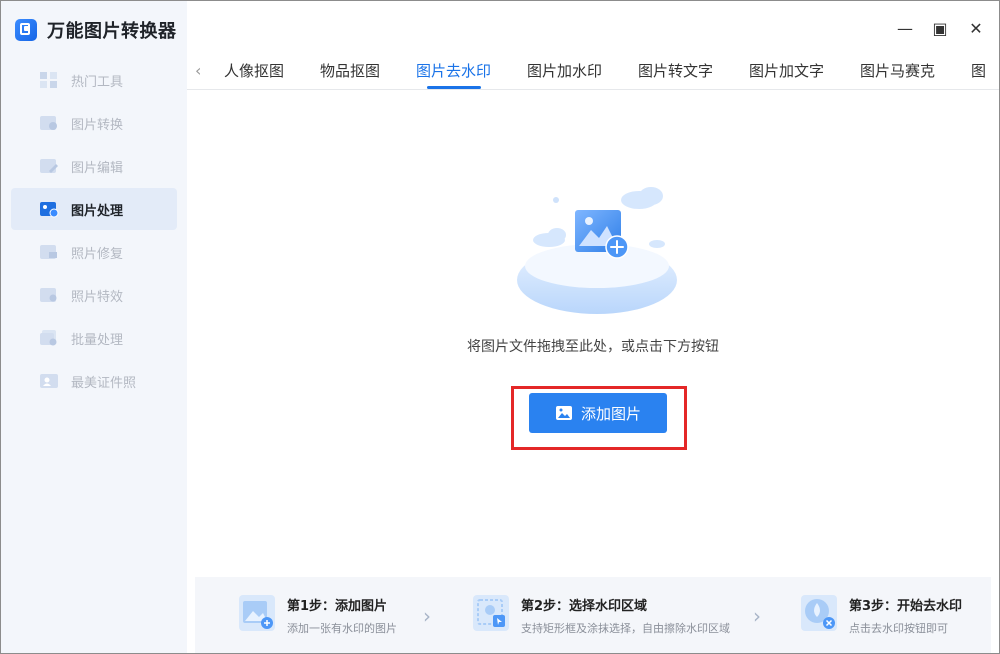  Describe the element at coordinates (906, 606) in the screenshot. I see `step-title: 第3步：开始去水印` at that location.